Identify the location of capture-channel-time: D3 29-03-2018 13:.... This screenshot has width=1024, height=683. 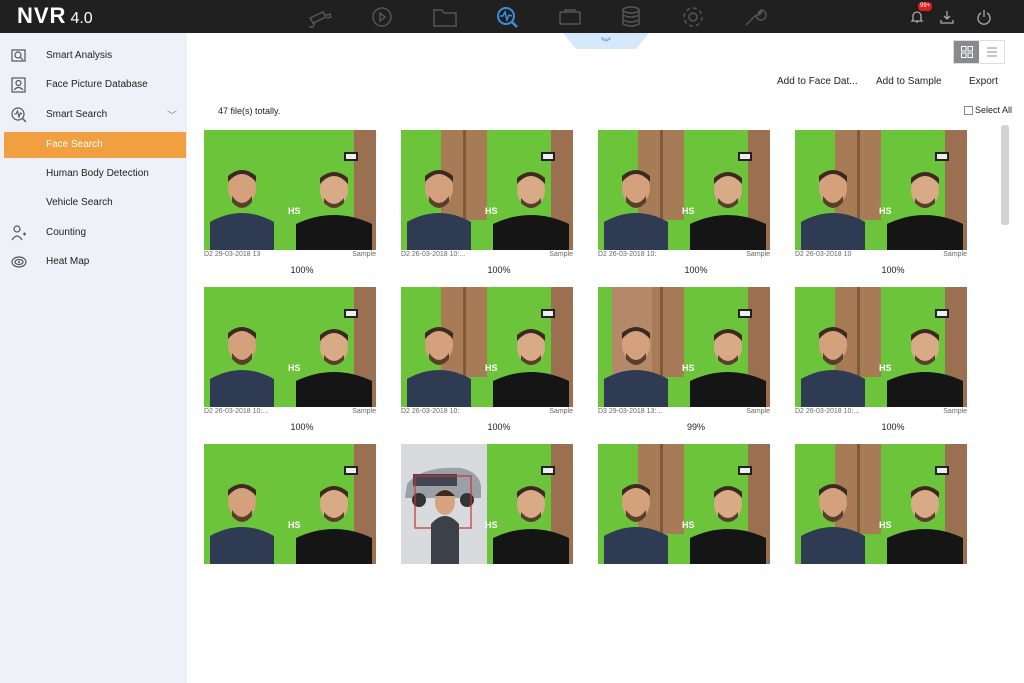
(630, 411).